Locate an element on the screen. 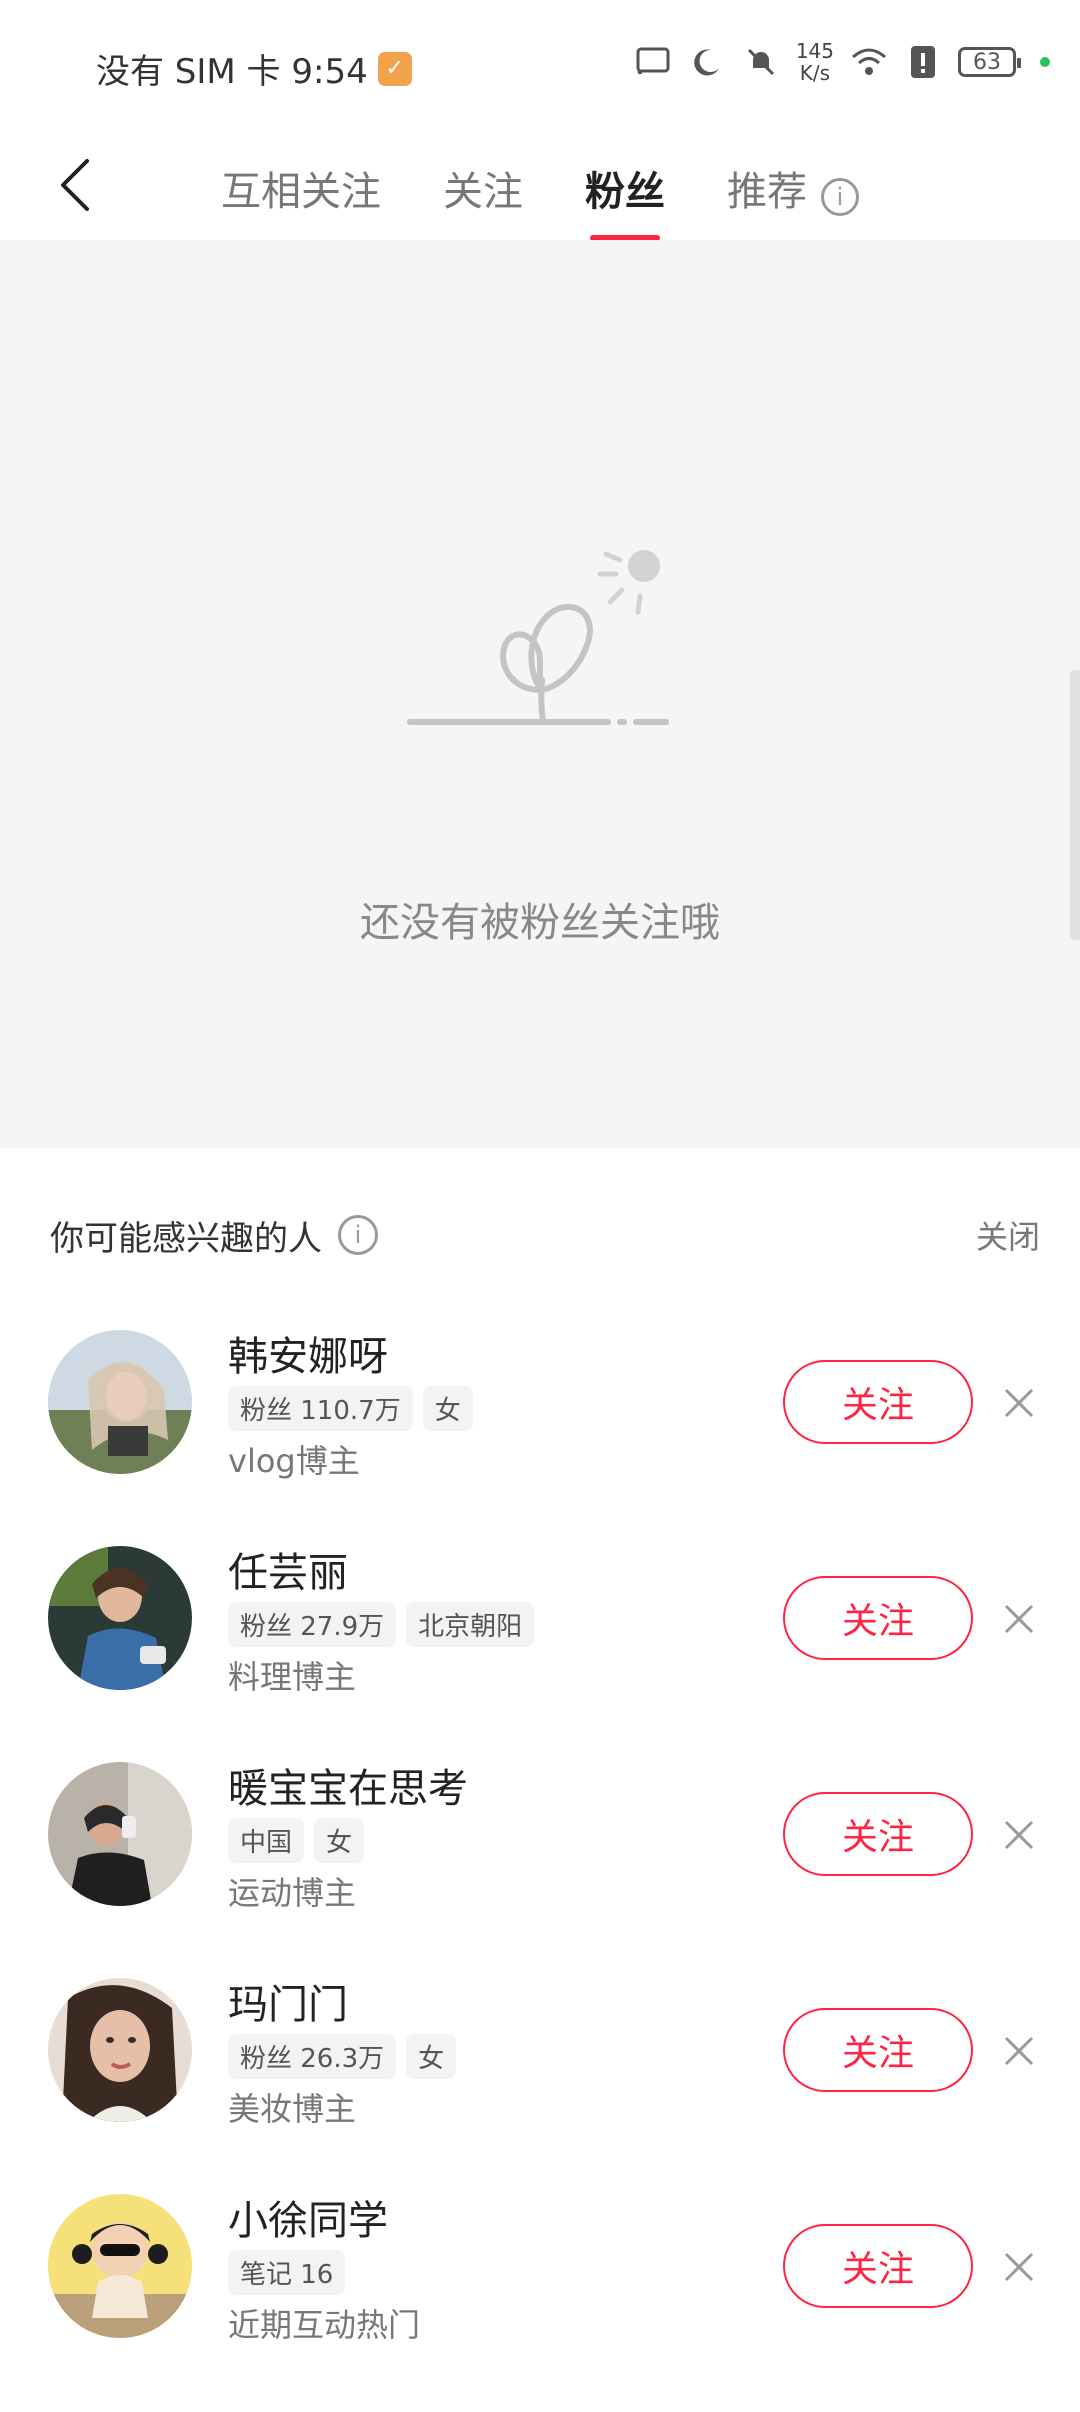  tab-bar: 互相关注 关注 粉丝 推荐 i is located at coordinates (540, 187).